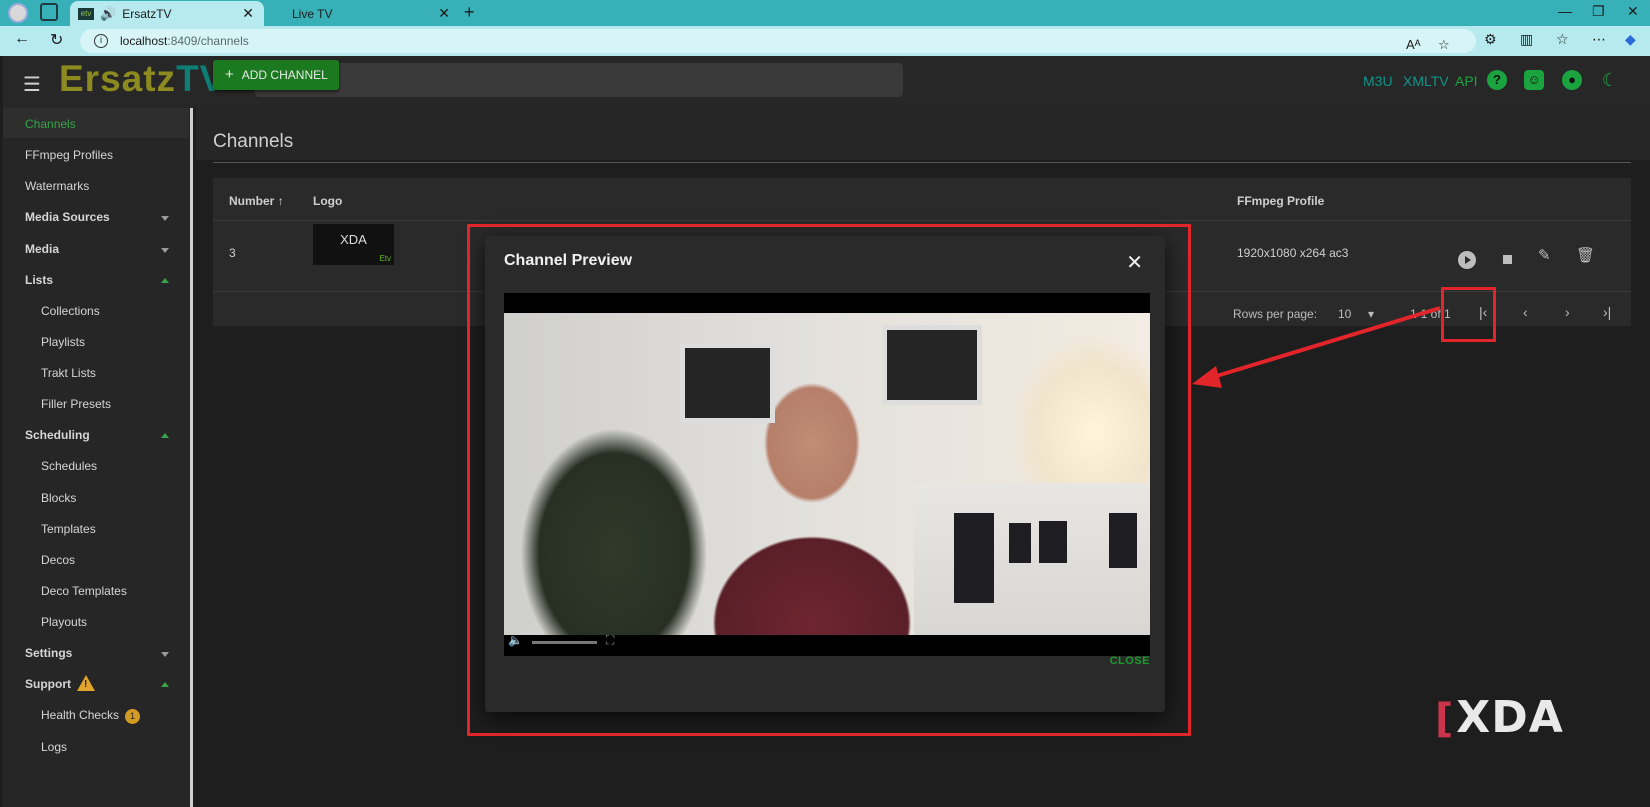  I want to click on xda-watermark: [XDA, so click(1499, 717).